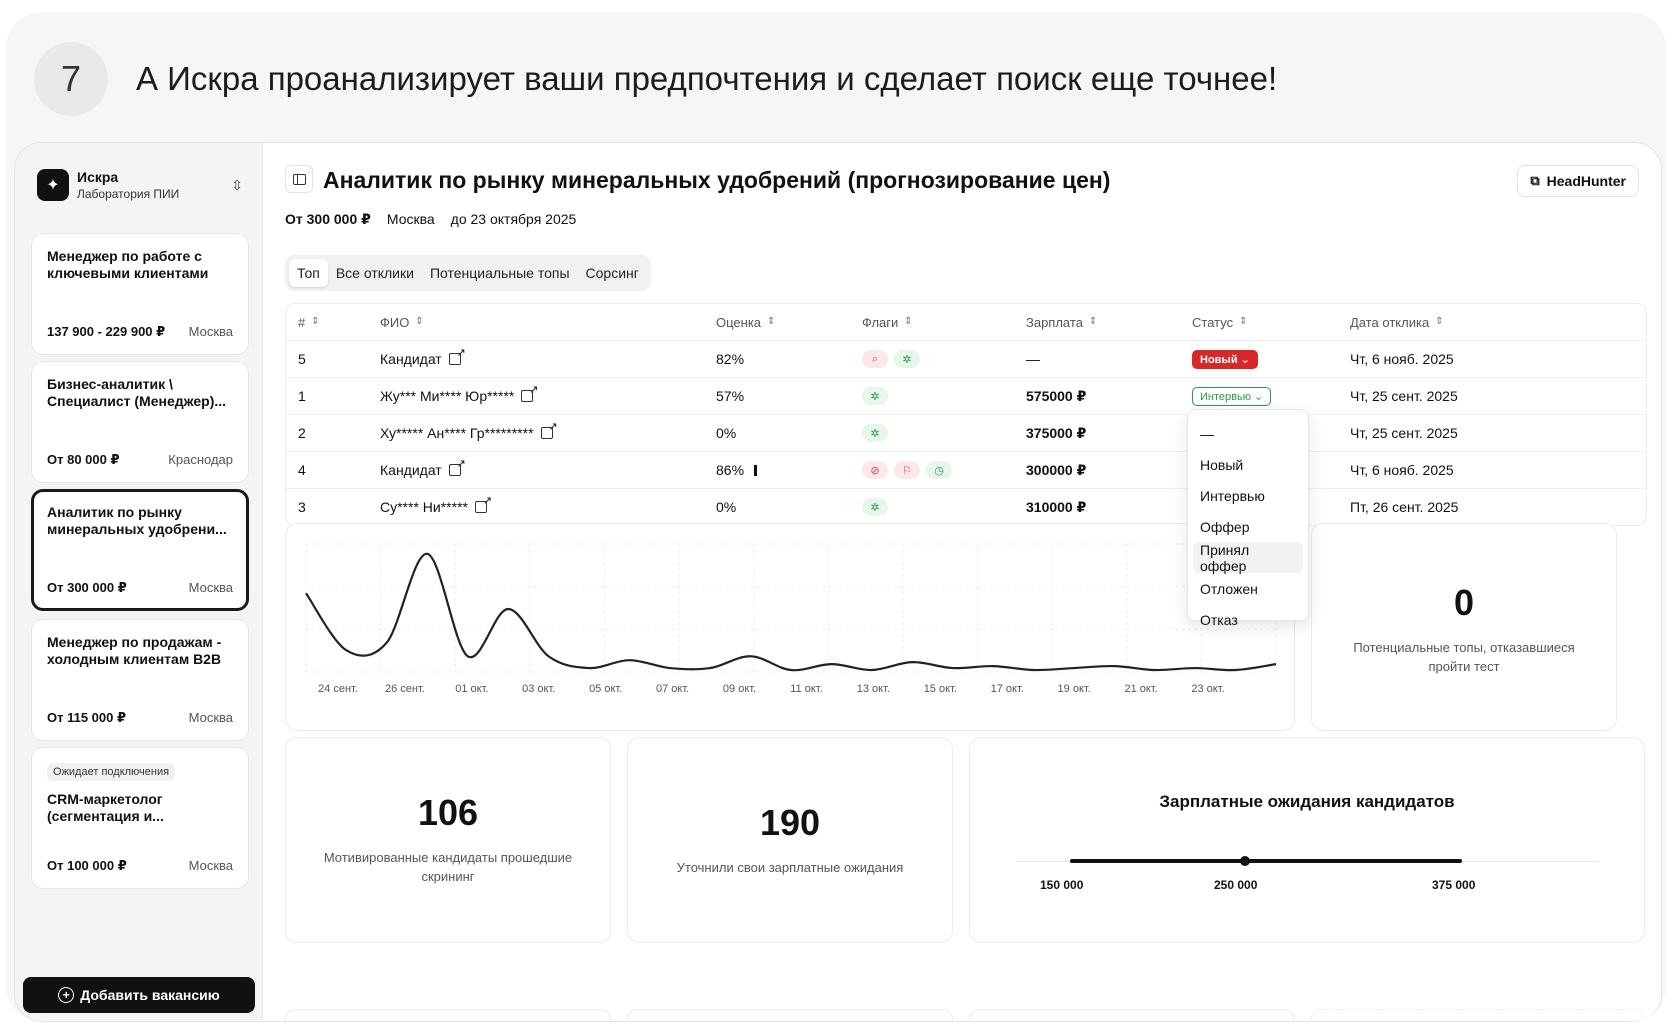  Describe the element at coordinates (791, 612) in the screenshot. I see `chart-series-line` at that location.